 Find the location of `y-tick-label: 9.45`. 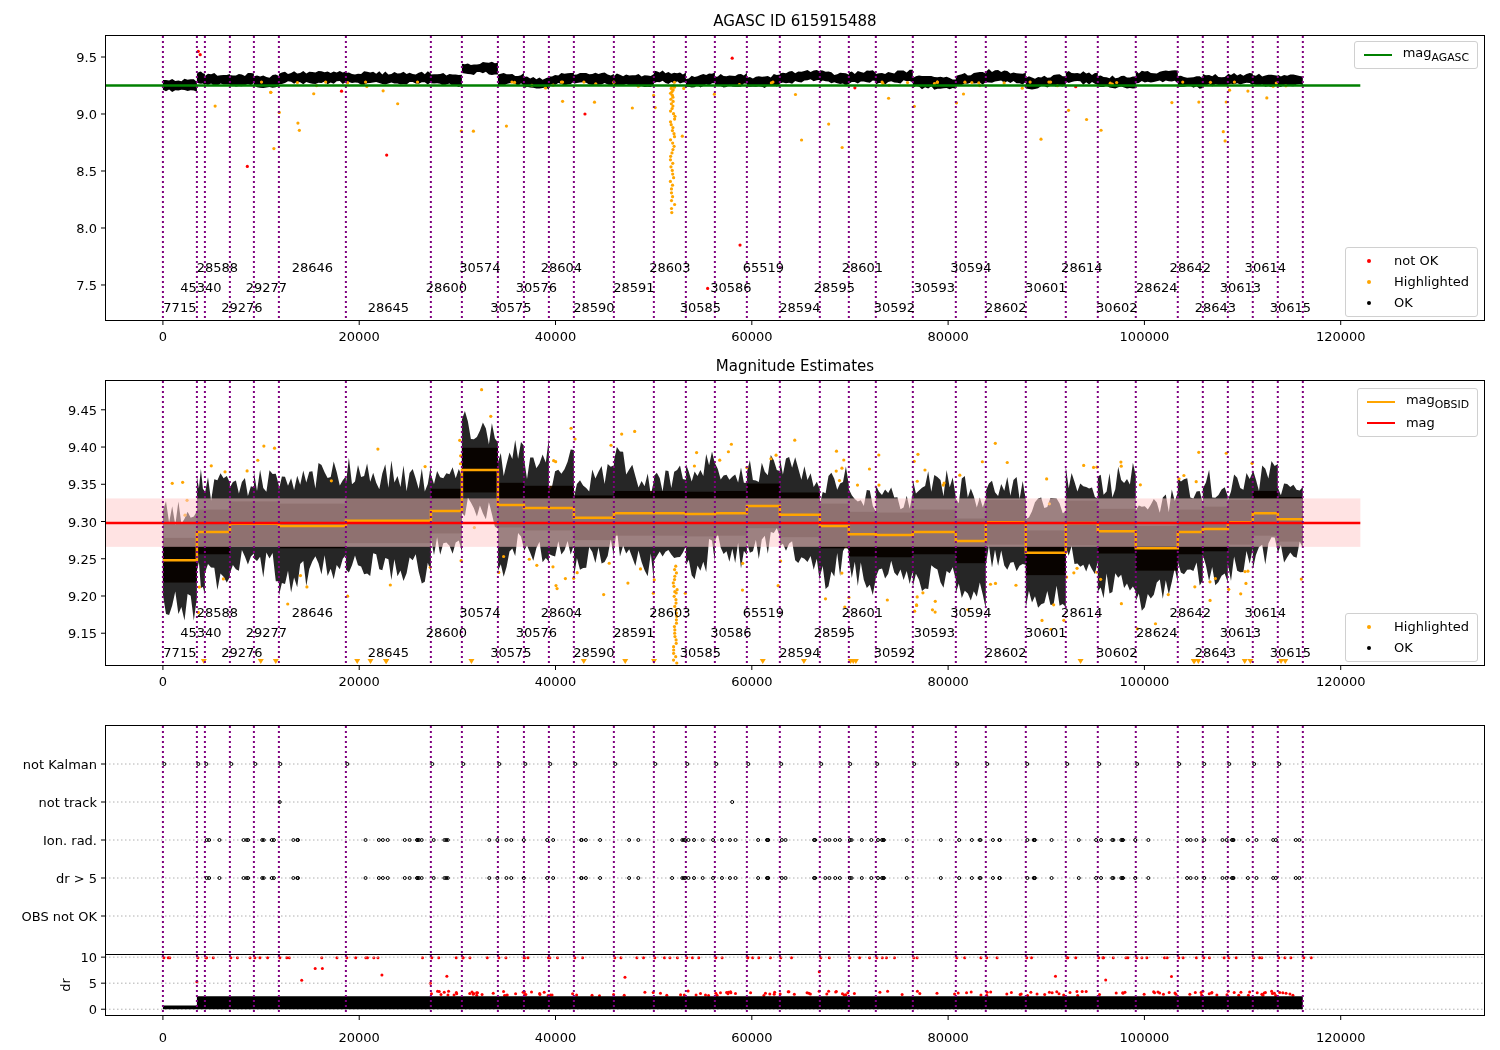

y-tick-label: 9.45 is located at coordinates (82, 410).